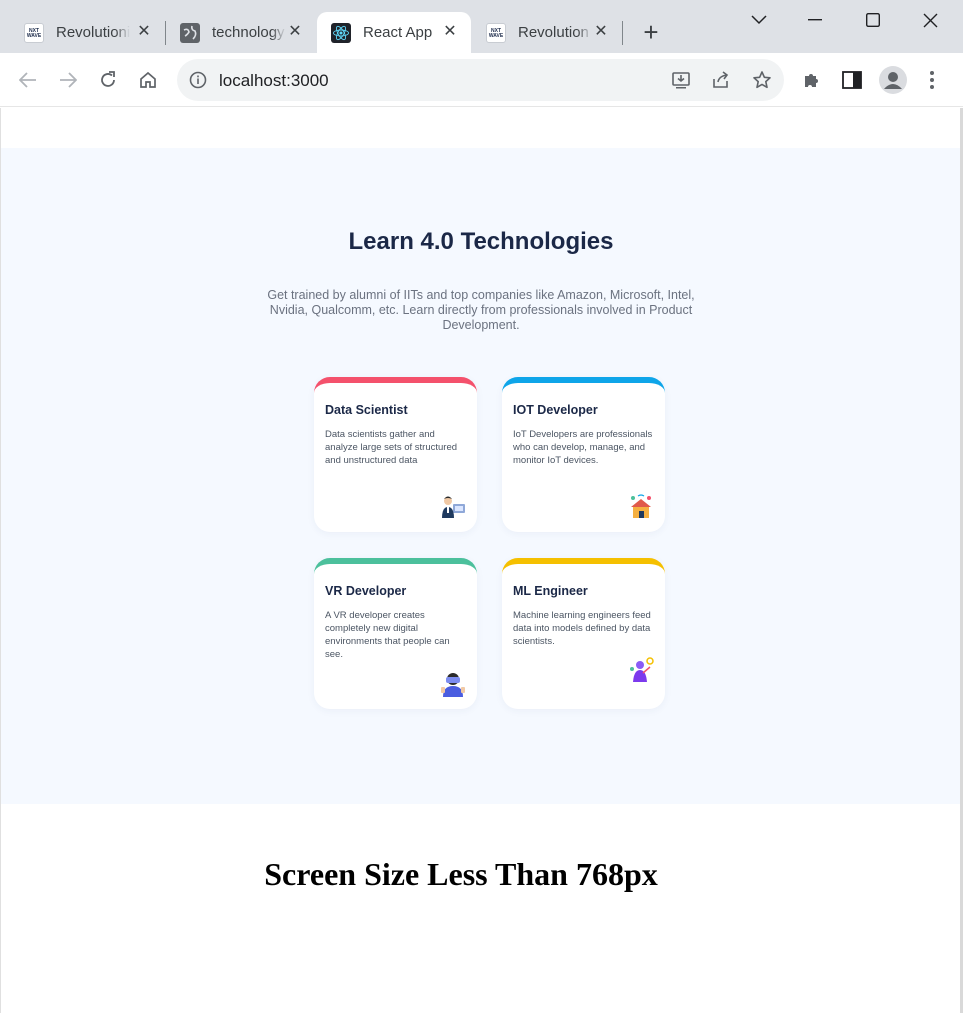 The height and width of the screenshot is (1013, 963). Describe the element at coordinates (555, 410) in the screenshot. I see `card-title: IOT Developer` at that location.